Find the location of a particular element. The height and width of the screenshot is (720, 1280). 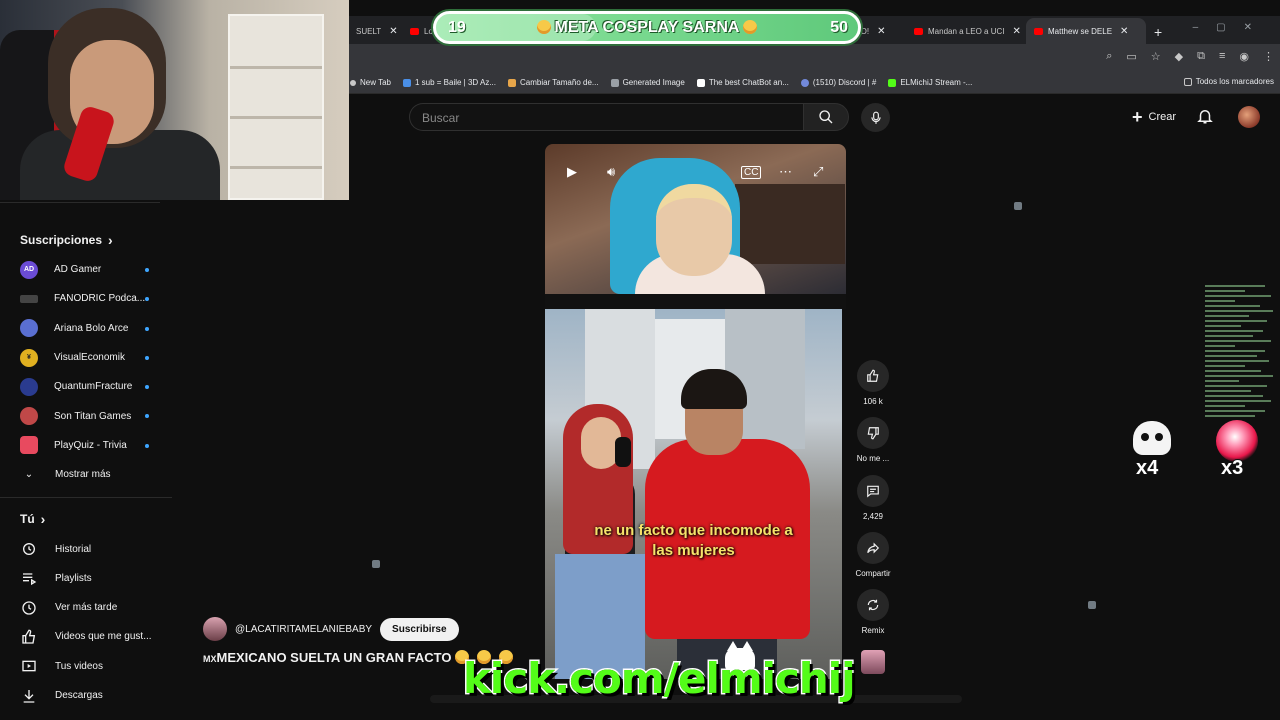

search-button is located at coordinates (826, 117).